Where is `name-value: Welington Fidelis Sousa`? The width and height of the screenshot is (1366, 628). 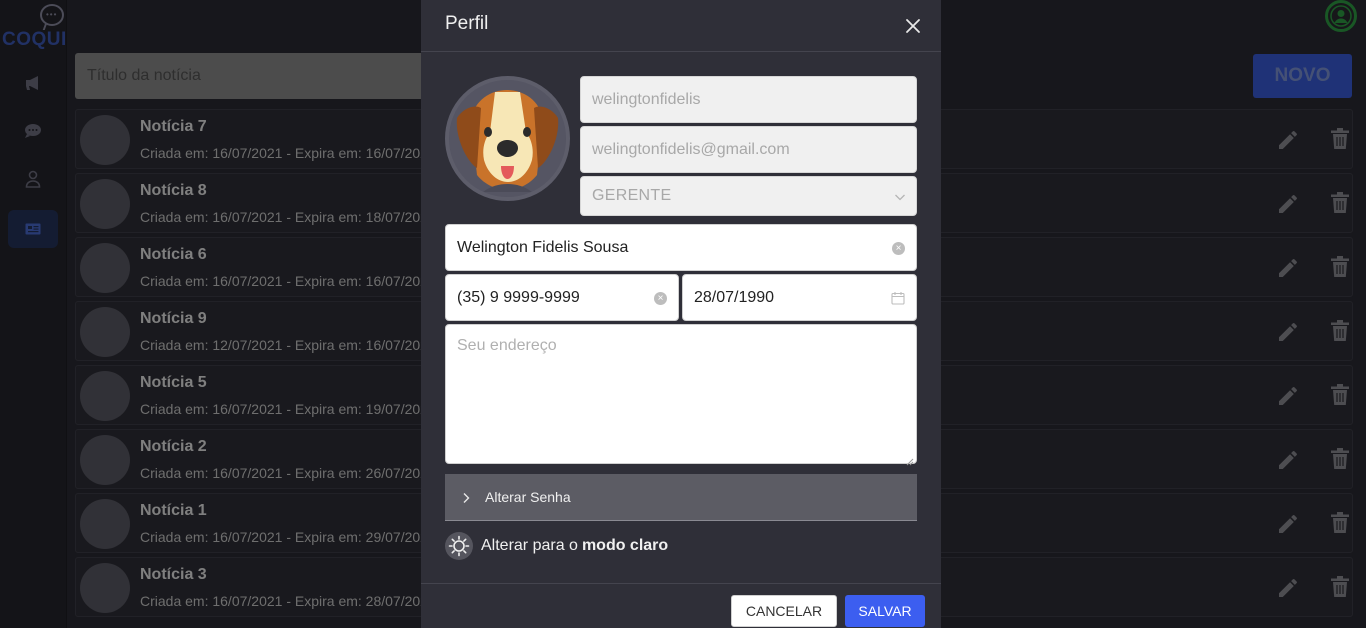 name-value: Welington Fidelis Sousa is located at coordinates (543, 247).